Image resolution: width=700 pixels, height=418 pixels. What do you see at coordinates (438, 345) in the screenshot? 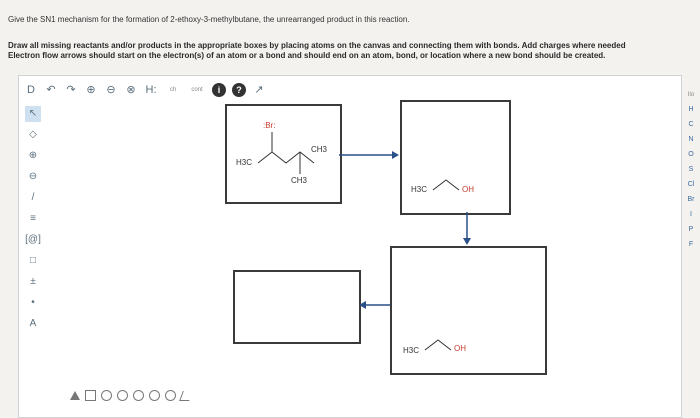
I see `box3-skeleton` at bounding box center [438, 345].